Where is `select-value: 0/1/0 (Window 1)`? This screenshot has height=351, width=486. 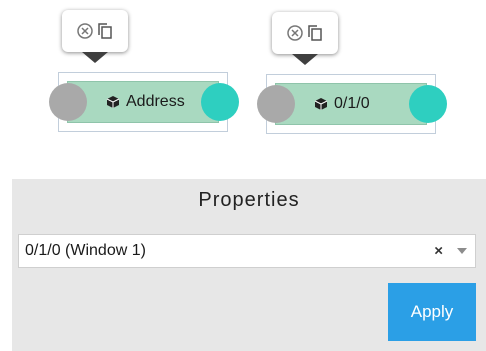
select-value: 0/1/0 (Window 1) is located at coordinates (85, 250).